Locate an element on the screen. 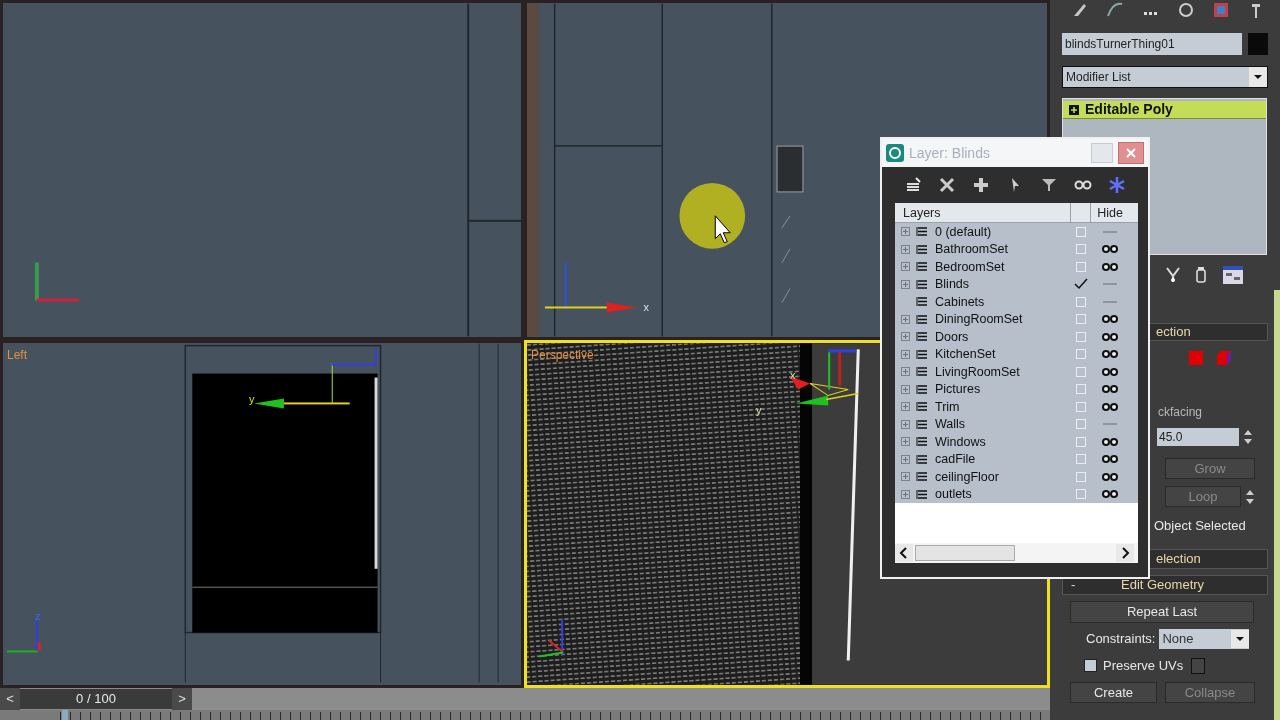 This screenshot has height=720, width=1280. axis-label: x is located at coordinates (646, 307).